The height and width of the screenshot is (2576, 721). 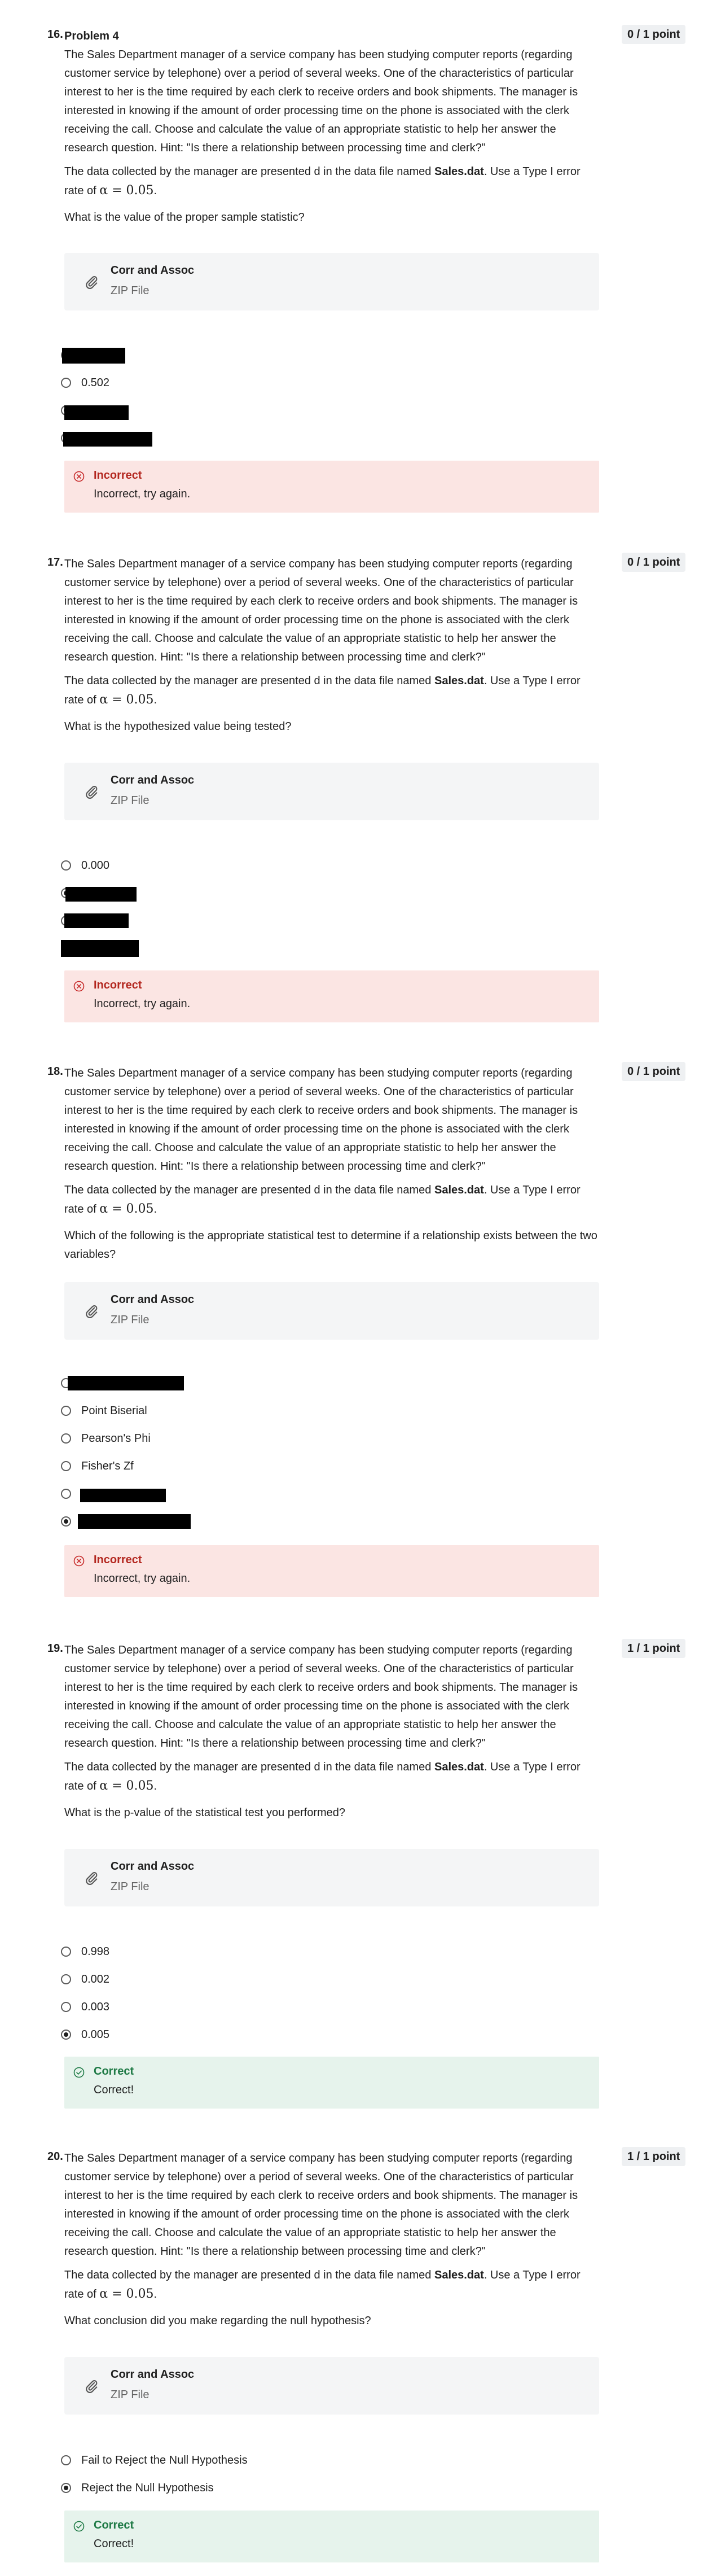 What do you see at coordinates (654, 1648) in the screenshot?
I see `points-badge: 1 / 1 point` at bounding box center [654, 1648].